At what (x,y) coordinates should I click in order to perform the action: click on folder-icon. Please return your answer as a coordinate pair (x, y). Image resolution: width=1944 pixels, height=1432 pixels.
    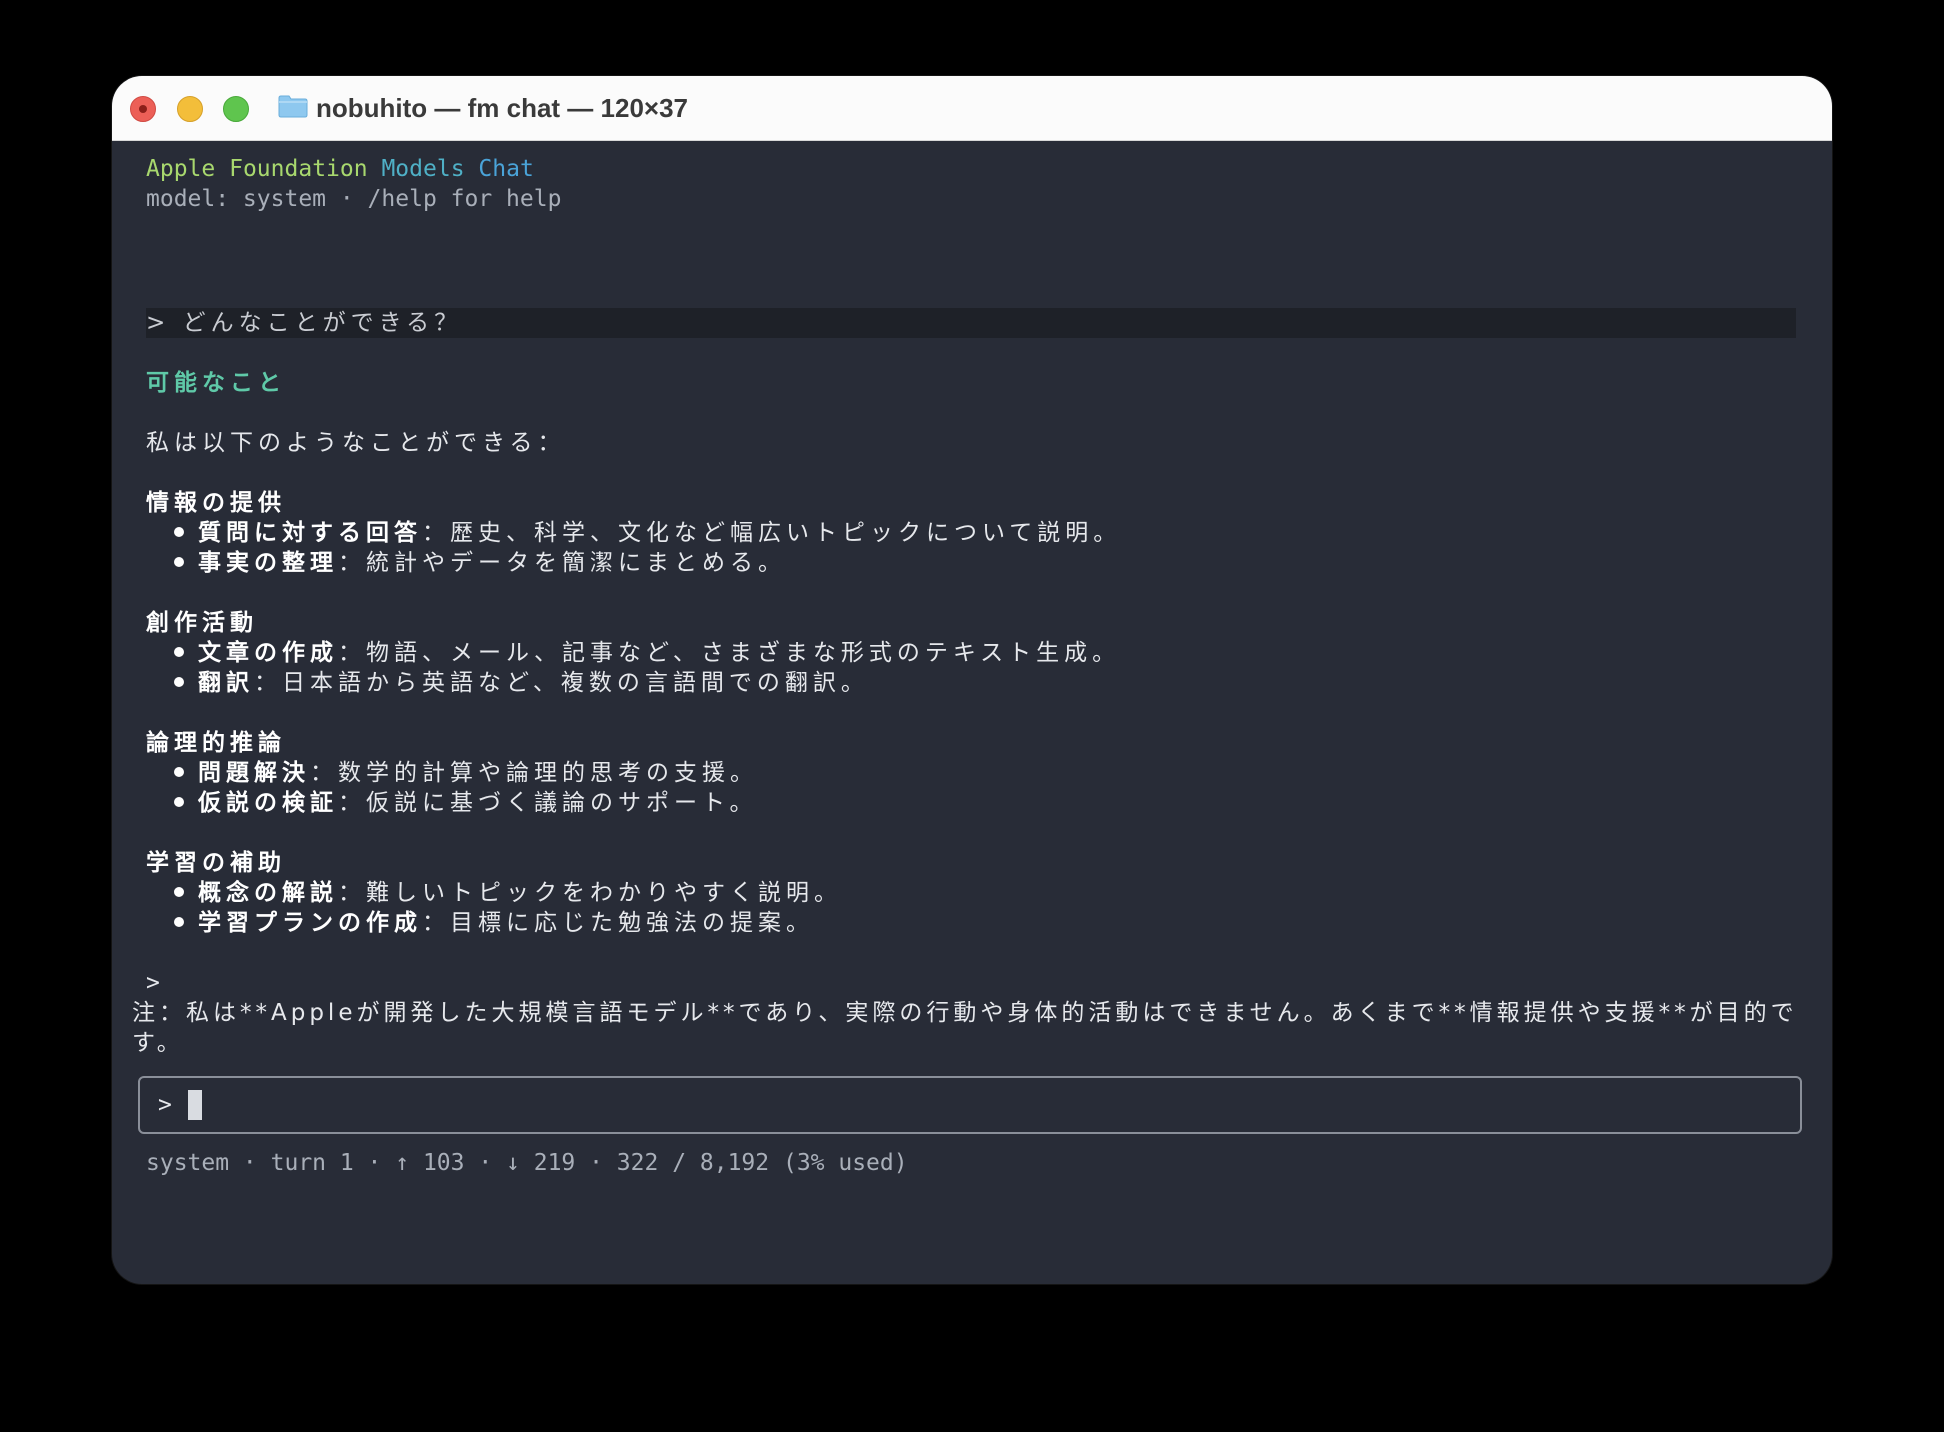
    Looking at the image, I should click on (293, 106).